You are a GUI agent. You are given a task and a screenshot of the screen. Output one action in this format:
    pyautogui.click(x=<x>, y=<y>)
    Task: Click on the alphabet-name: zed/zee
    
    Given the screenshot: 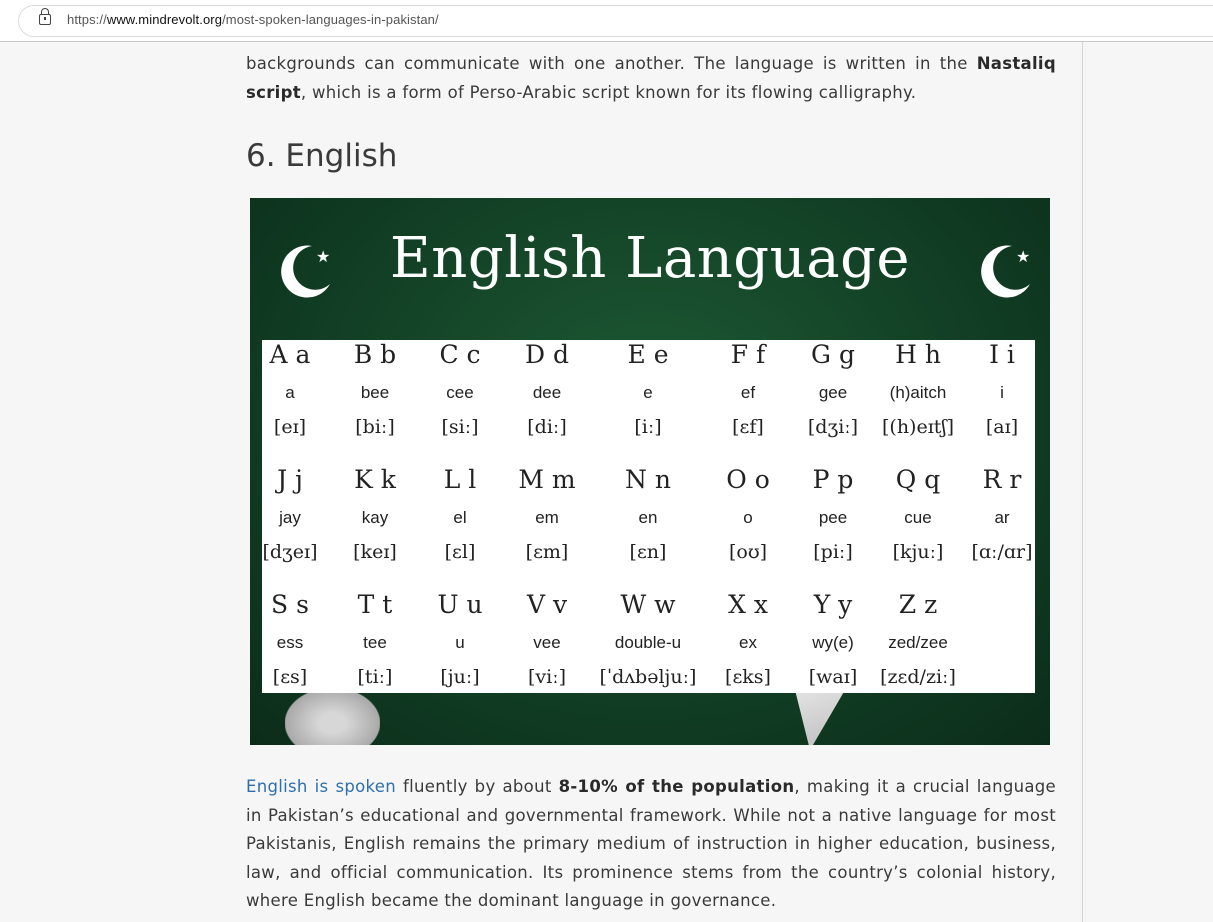 What is the action you would take?
    pyautogui.click(x=918, y=642)
    